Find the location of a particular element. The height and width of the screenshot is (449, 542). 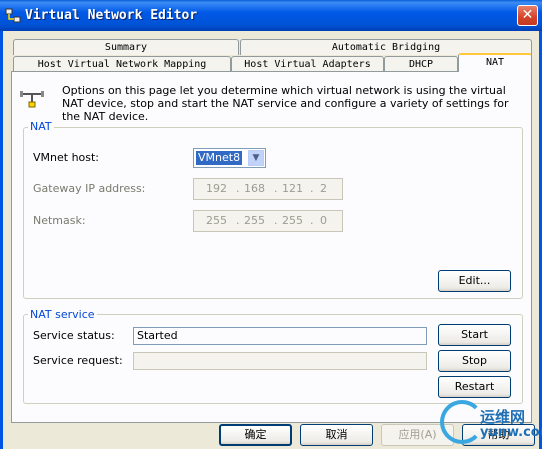

tab-label: Automatic Bridging is located at coordinates (386, 47).